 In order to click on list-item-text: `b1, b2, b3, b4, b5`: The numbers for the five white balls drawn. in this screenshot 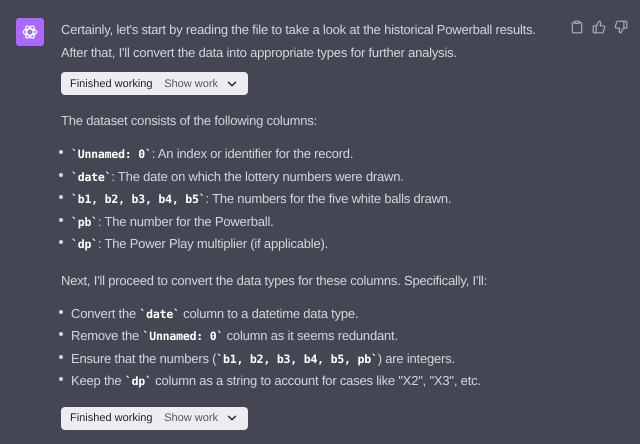, I will do `click(261, 199)`.